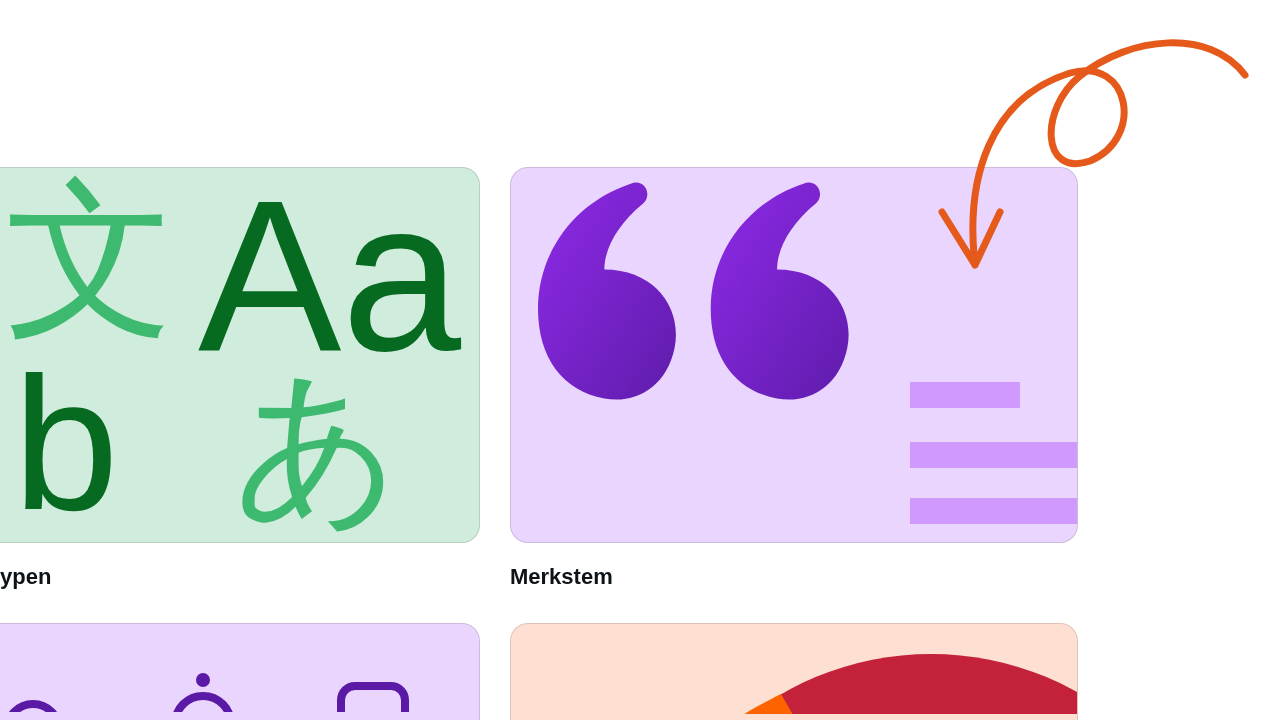 The image size is (1280, 720). Describe the element at coordinates (90, 259) in the screenshot. I see `glyph: 文` at that location.